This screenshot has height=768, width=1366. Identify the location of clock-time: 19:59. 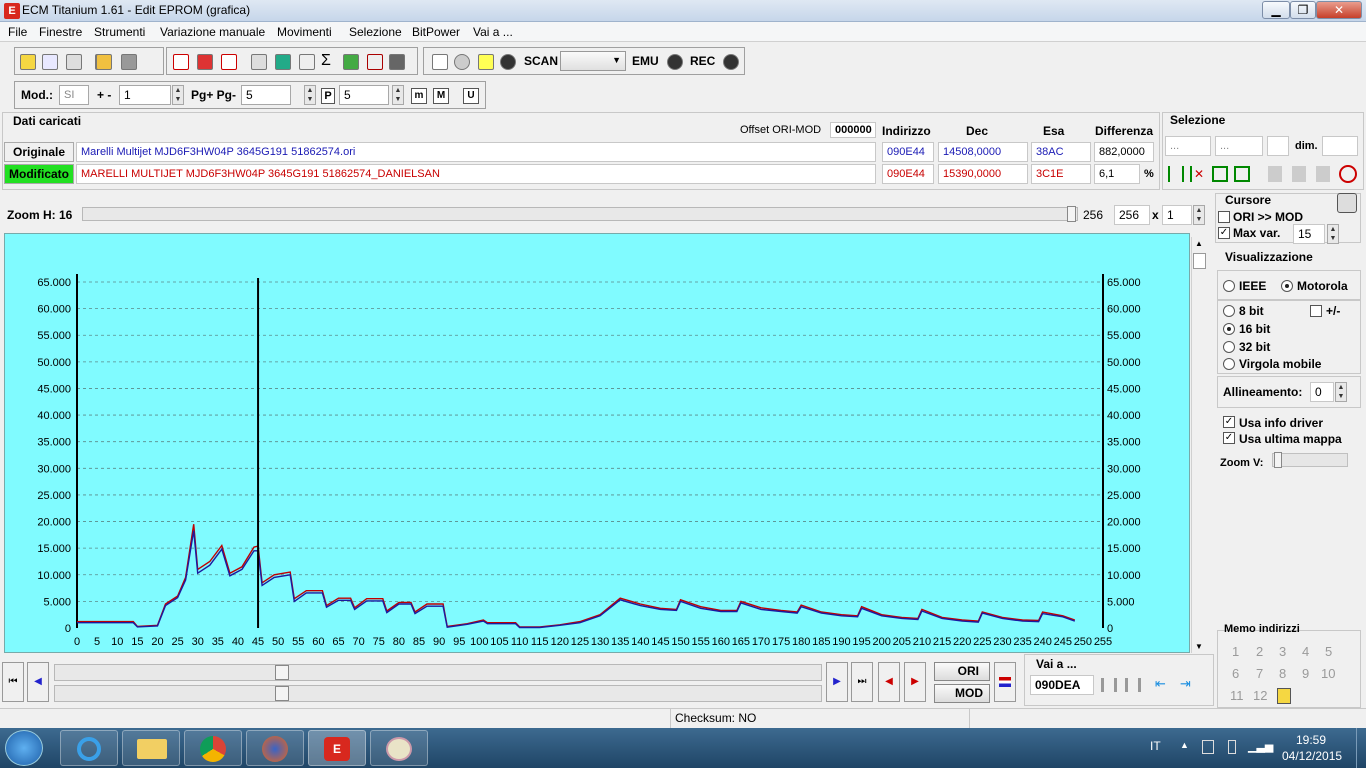
(1311, 740).